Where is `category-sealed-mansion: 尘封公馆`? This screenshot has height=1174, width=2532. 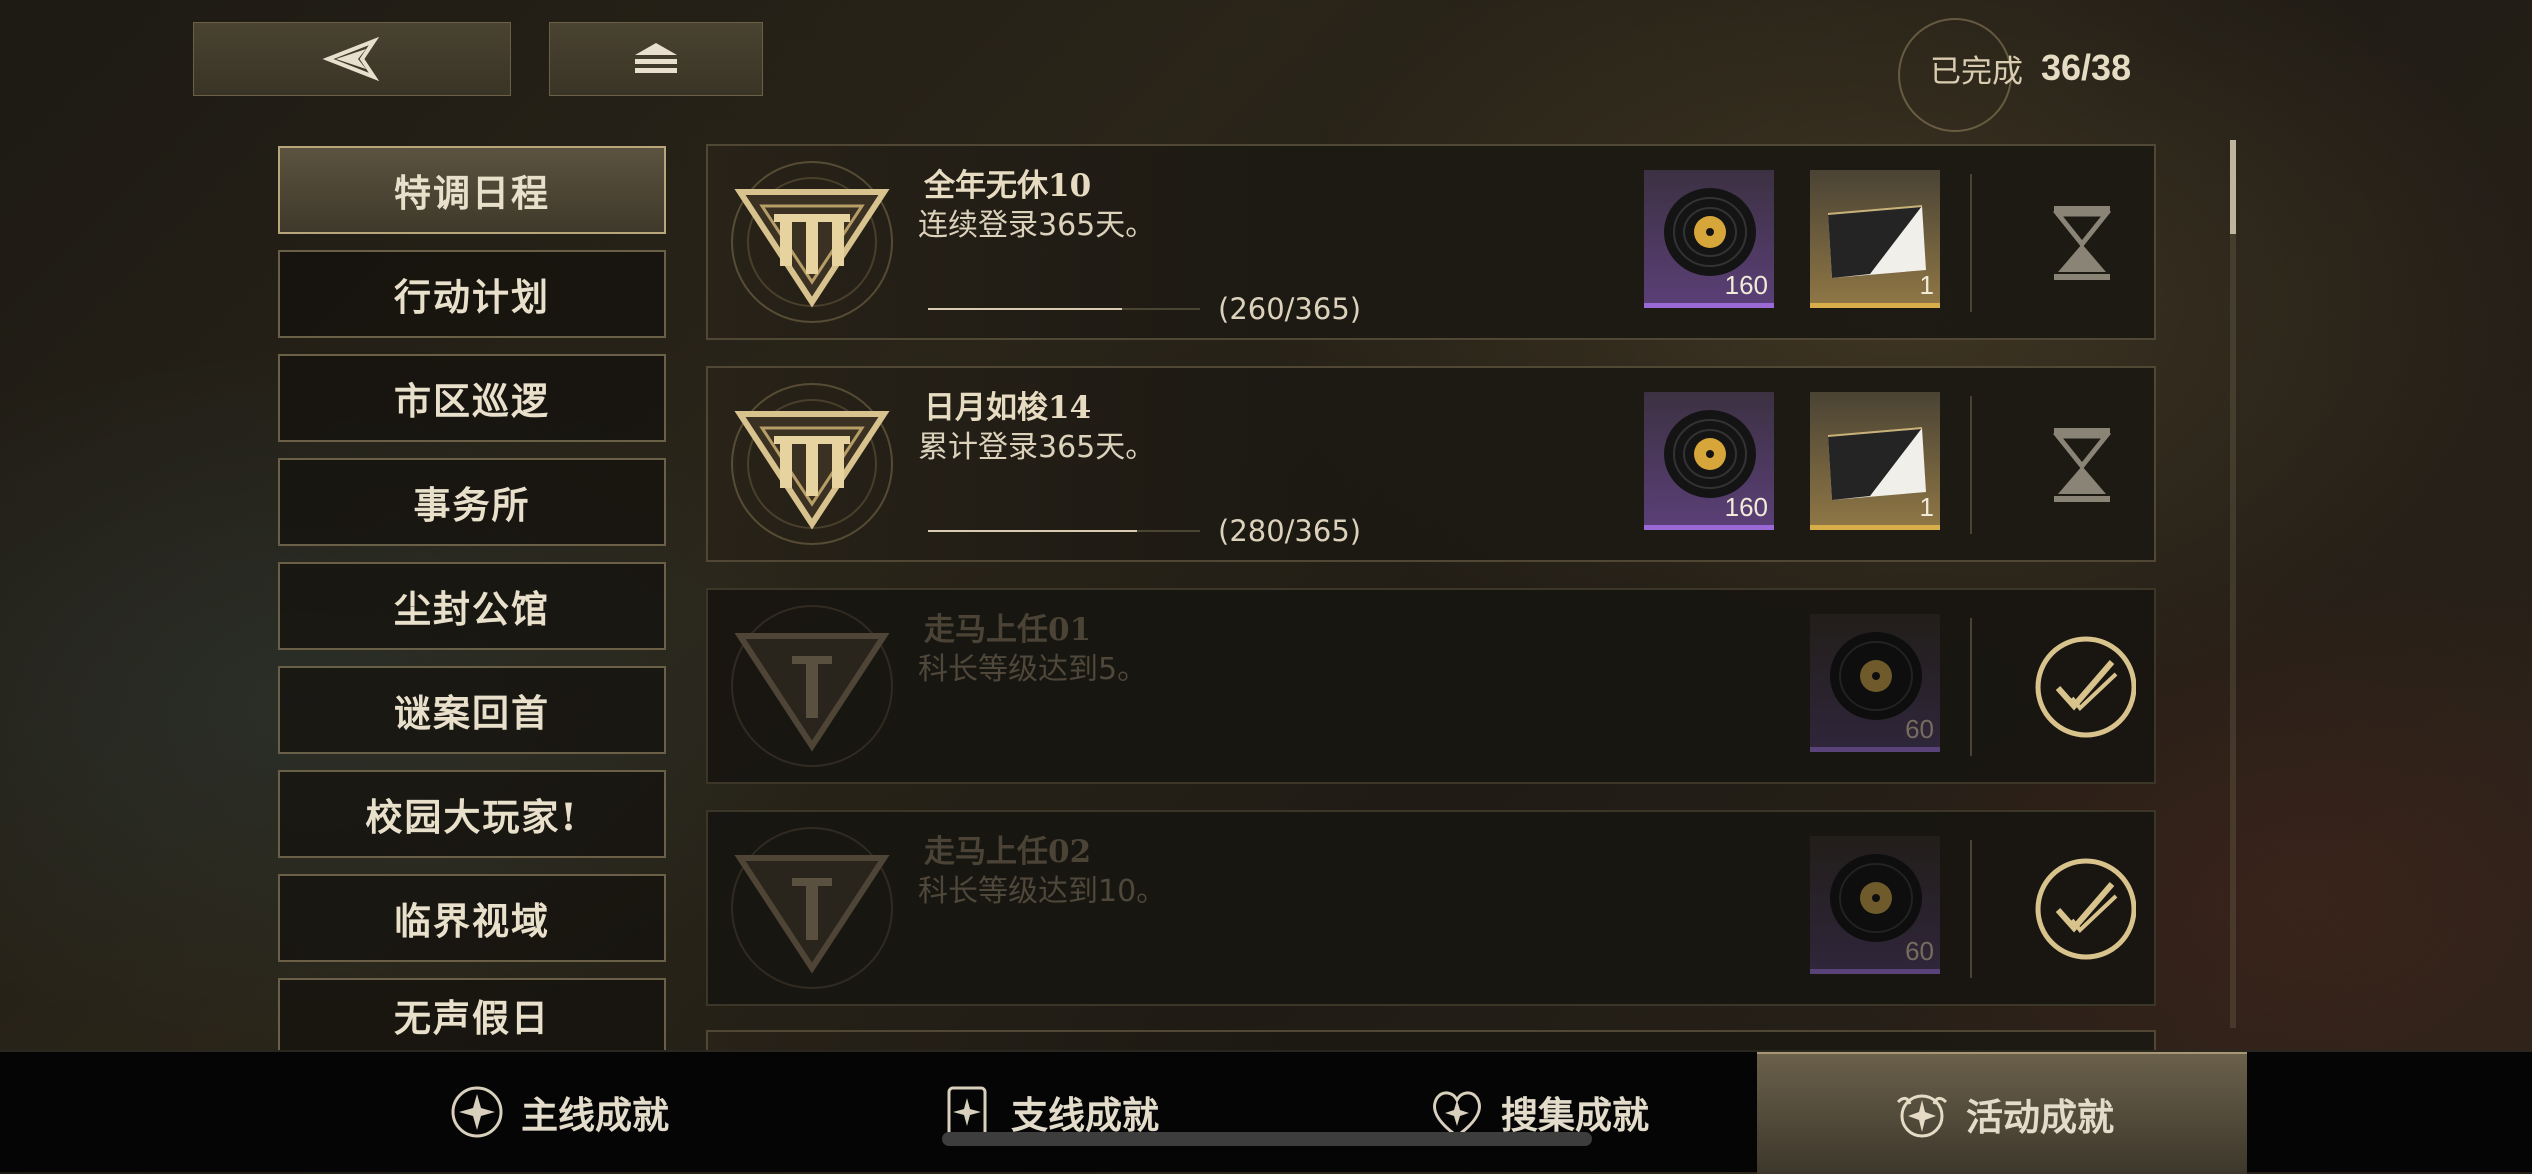
category-sealed-mansion: 尘封公馆 is located at coordinates (472, 606).